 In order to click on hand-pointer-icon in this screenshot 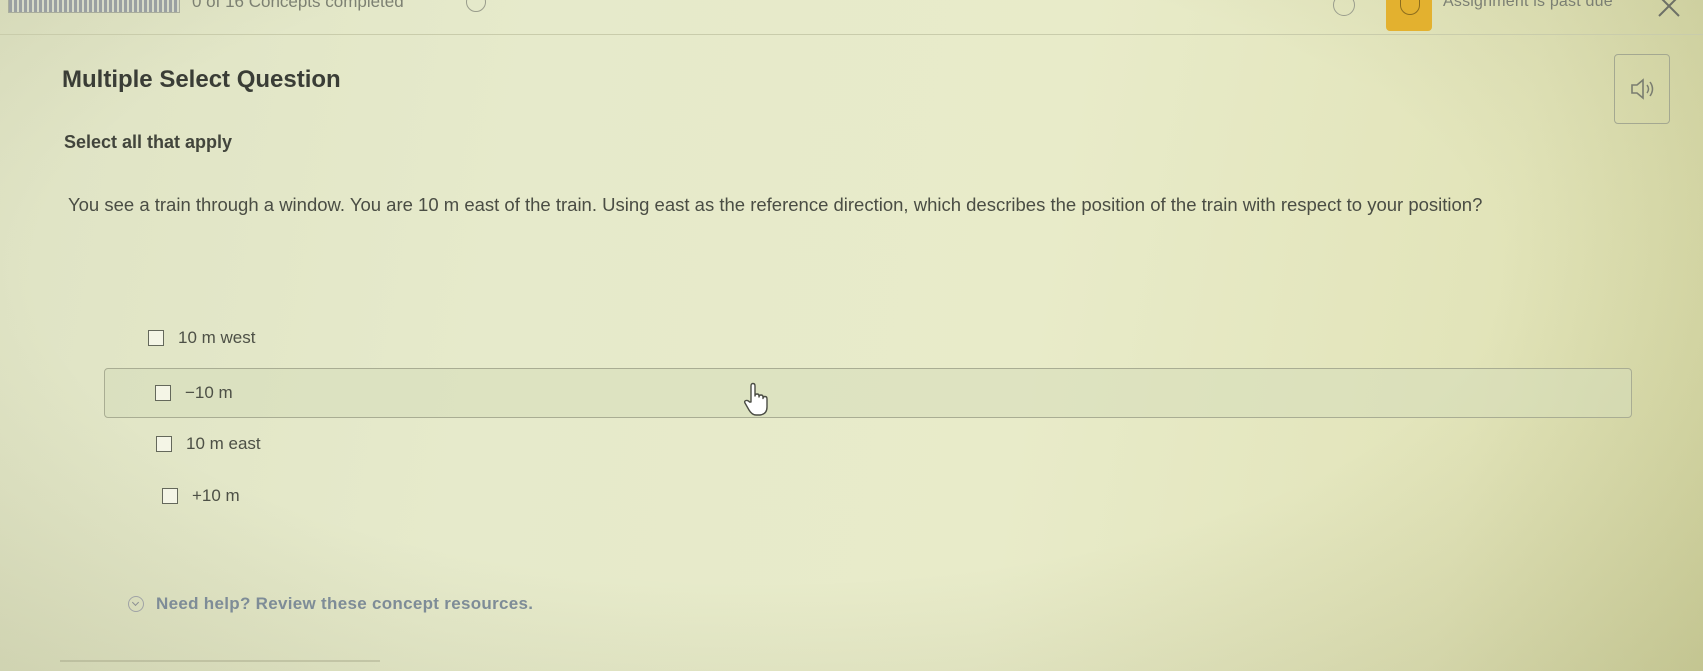, I will do `click(755, 399)`.